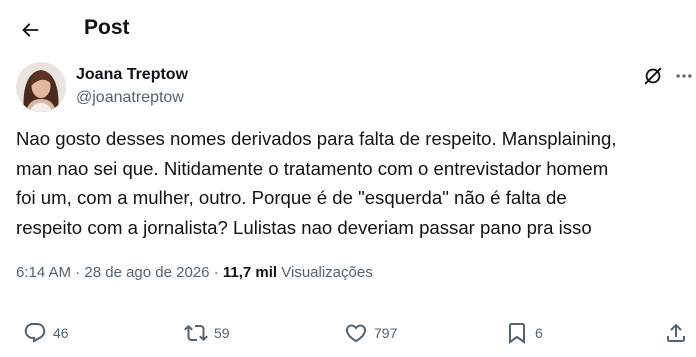 This screenshot has width=696, height=357. I want to click on share-icon, so click(676, 332).